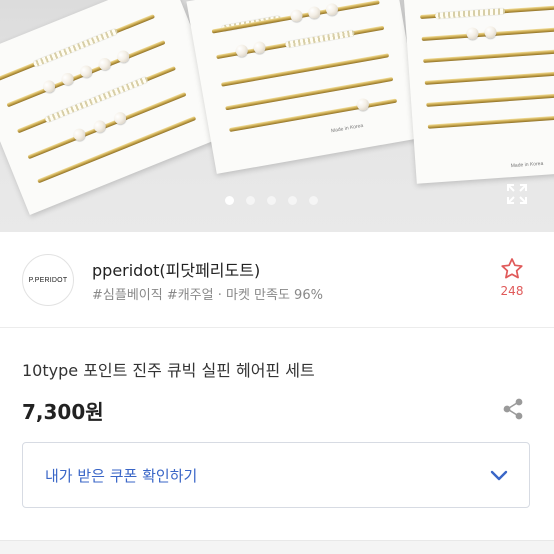  What do you see at coordinates (512, 291) in the screenshot?
I see `favorite-count: 248` at bounding box center [512, 291].